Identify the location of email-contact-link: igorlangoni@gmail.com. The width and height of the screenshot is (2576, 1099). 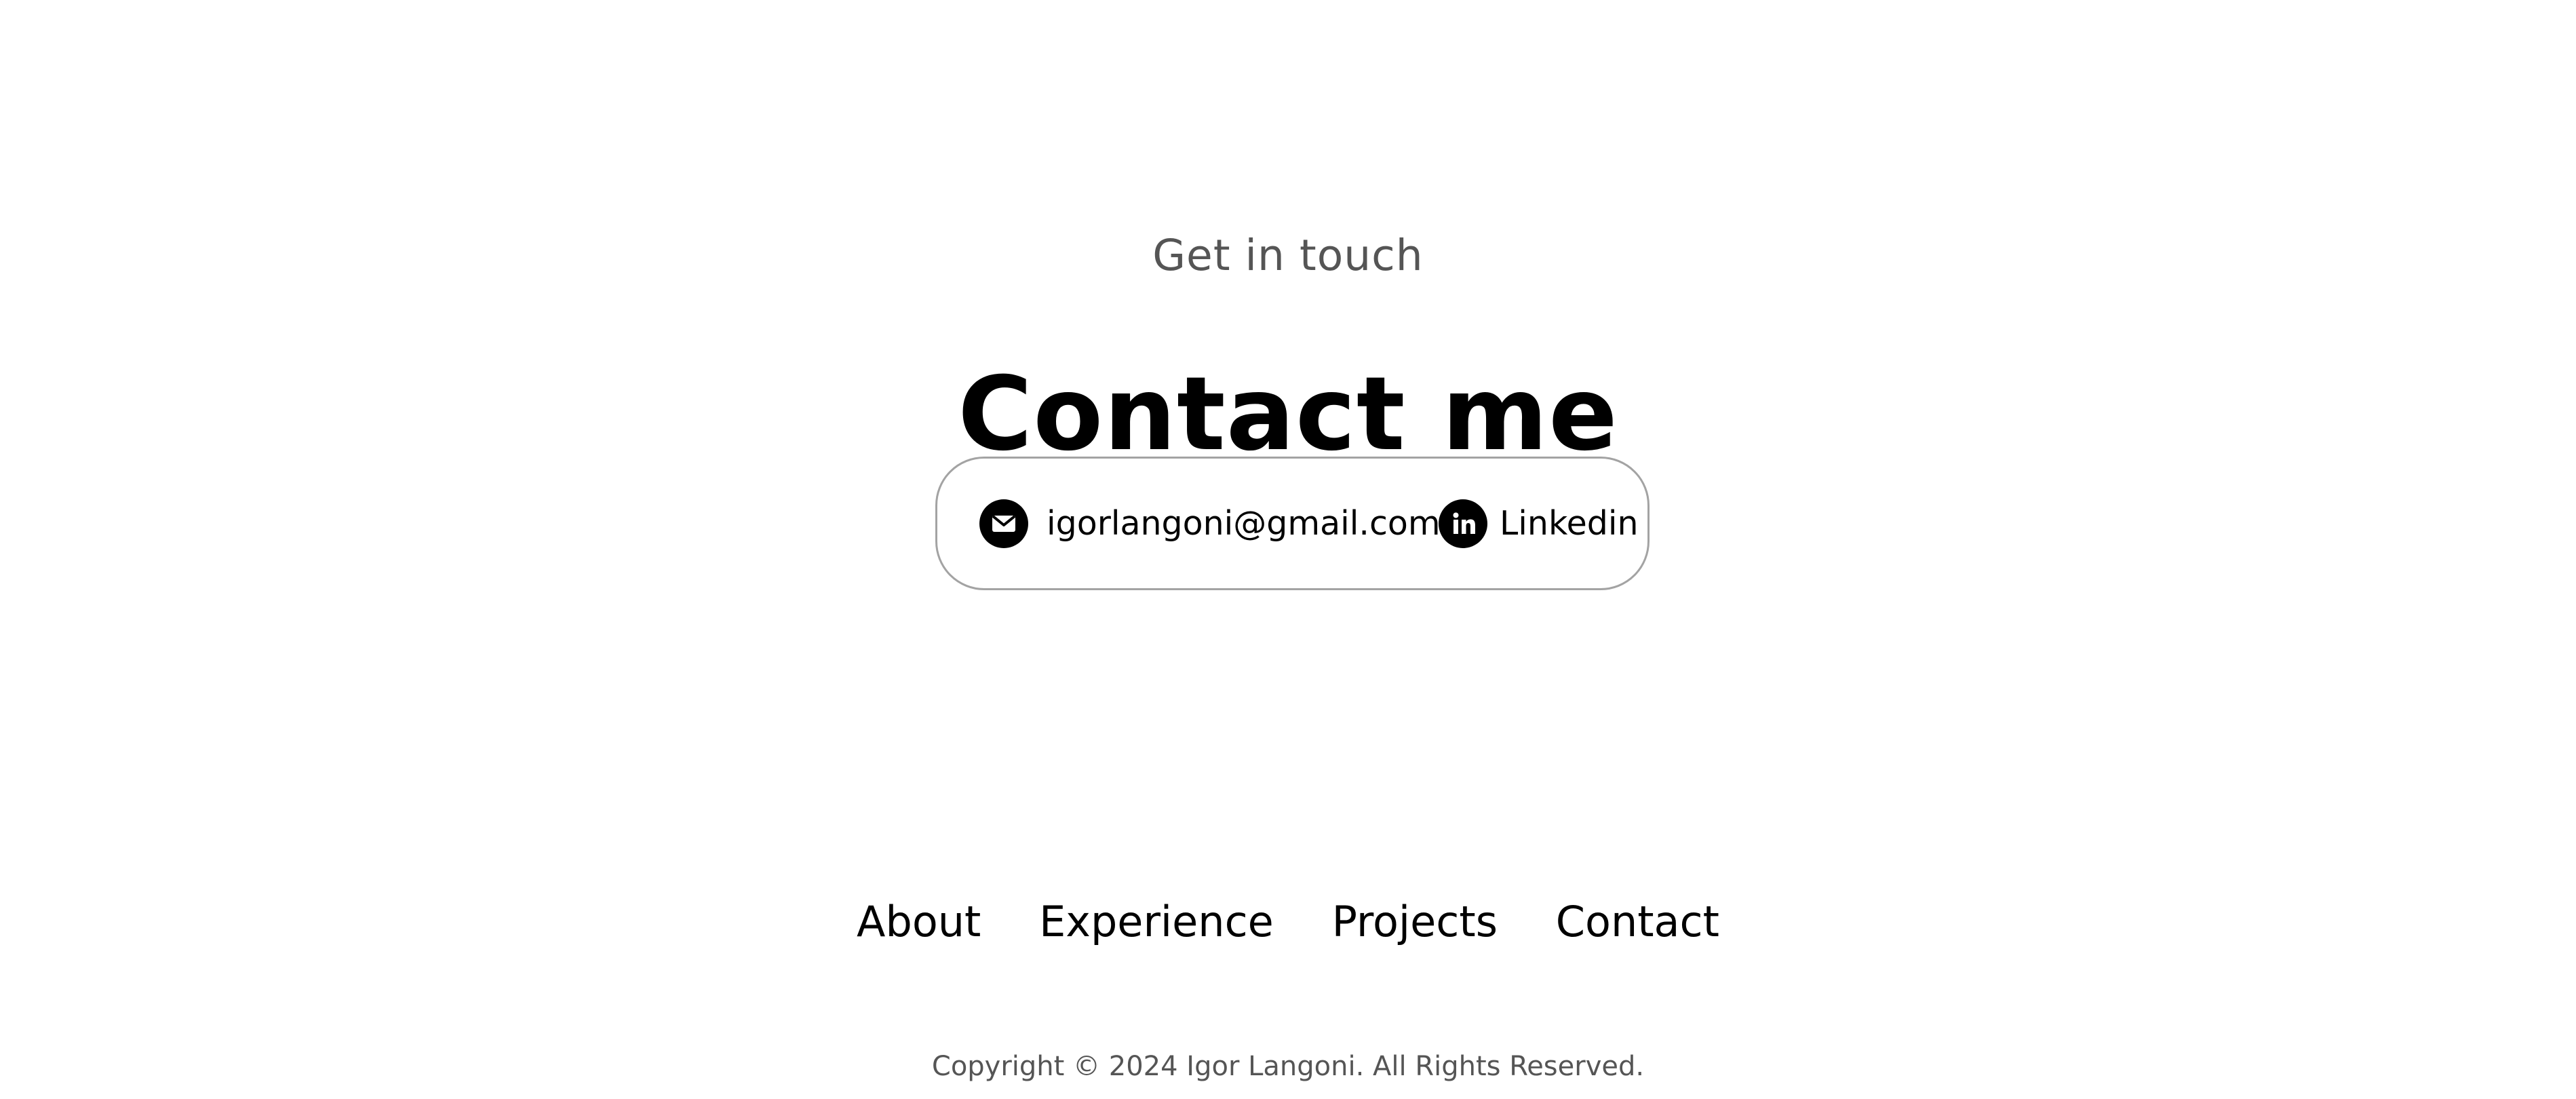
(1210, 523).